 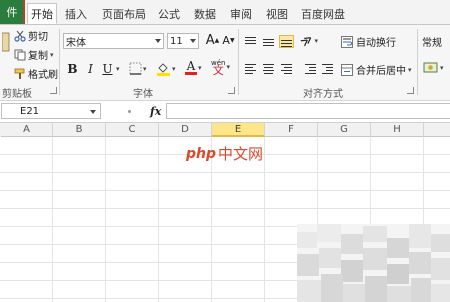 I want to click on alignment-group-label: 对齐方式, so click(x=323, y=94).